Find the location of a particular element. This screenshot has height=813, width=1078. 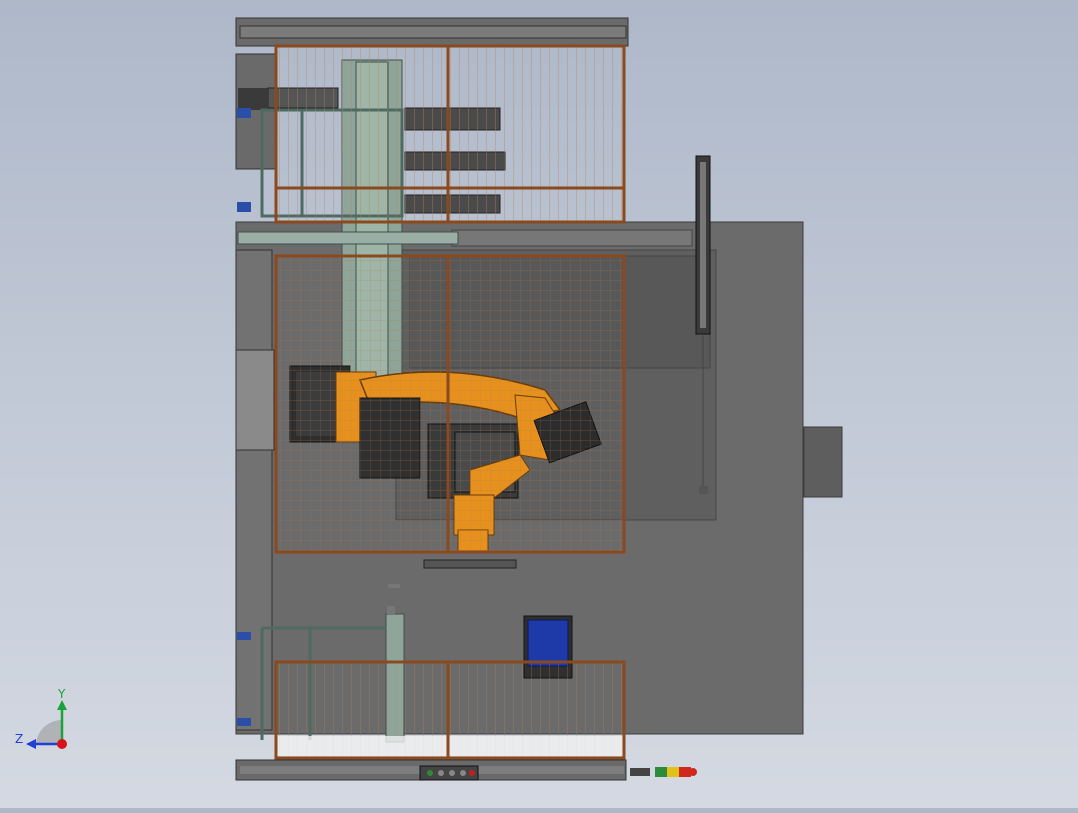

stack-light is located at coordinates (663, 772).